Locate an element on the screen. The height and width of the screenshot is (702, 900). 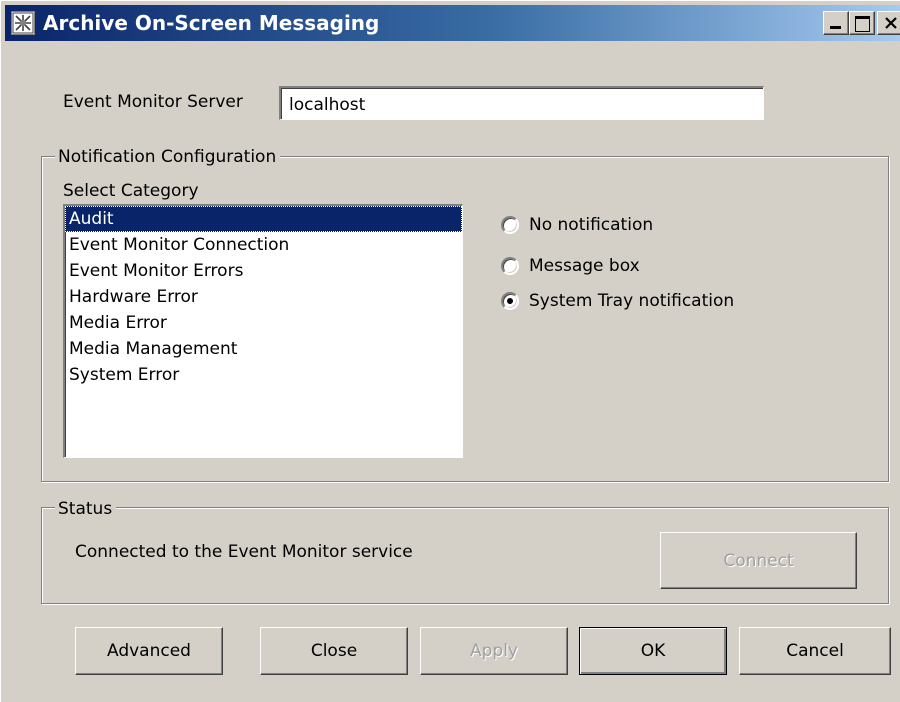
ok-button: OK is located at coordinates (653, 651).